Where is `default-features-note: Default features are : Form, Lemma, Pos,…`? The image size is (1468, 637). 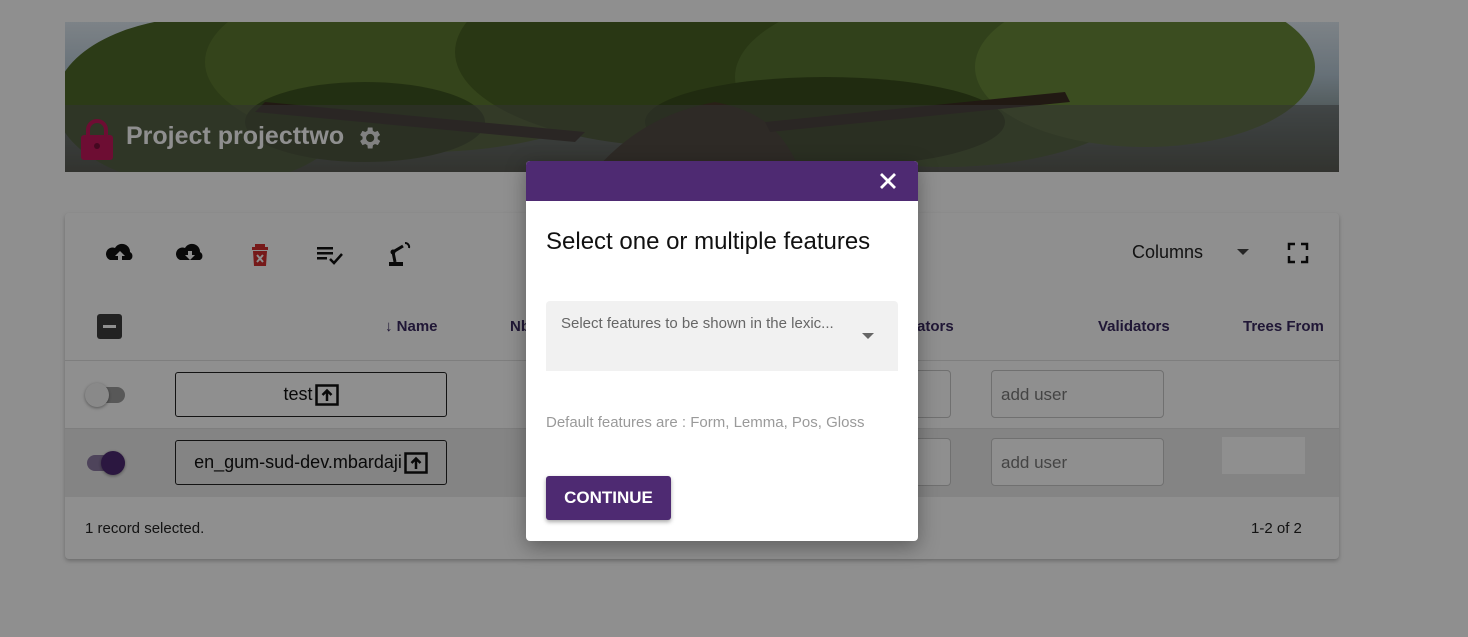 default-features-note: Default features are : Form, Lemma, Pos,… is located at coordinates (705, 422).